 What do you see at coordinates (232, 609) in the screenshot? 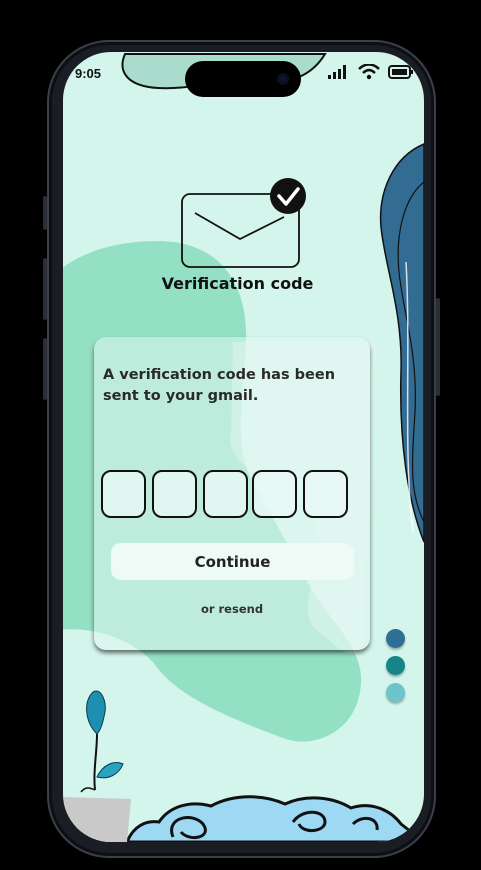
I see `resend-link: or resend` at bounding box center [232, 609].